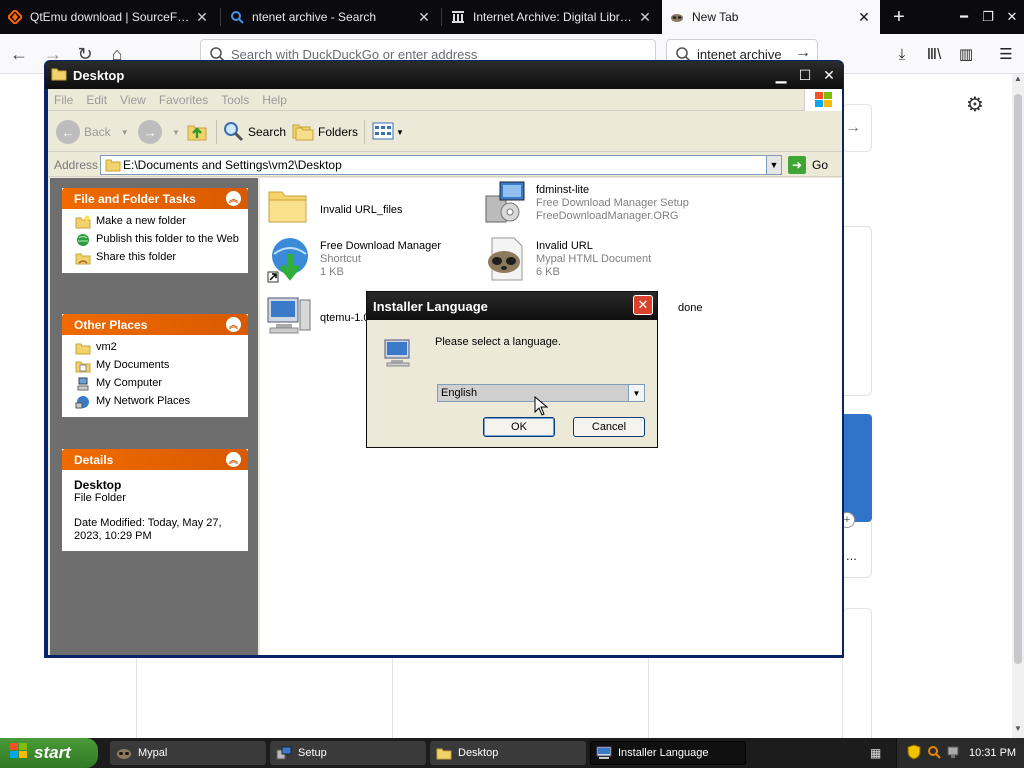 The width and height of the screenshot is (1024, 768). I want to click on taskbar-item-installer-language: Installer Language, so click(668, 753).